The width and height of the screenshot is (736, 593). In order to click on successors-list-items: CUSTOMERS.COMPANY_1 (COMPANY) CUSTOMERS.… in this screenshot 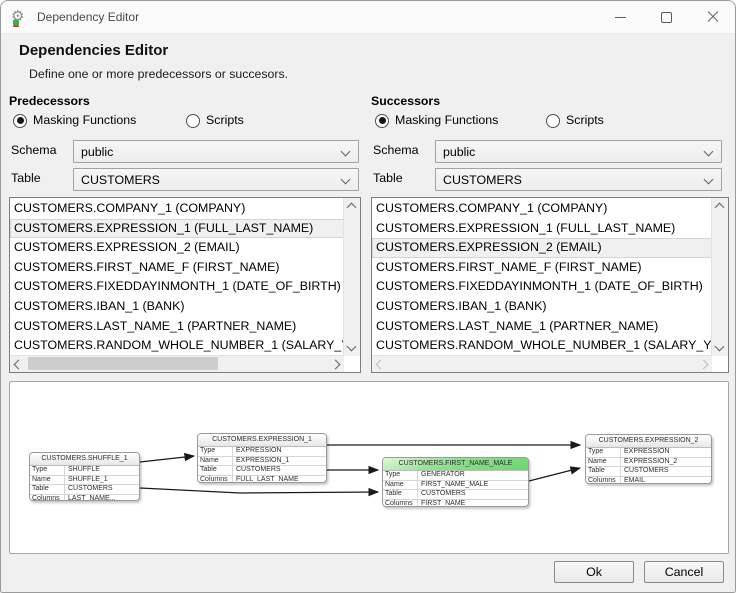, I will do `click(542, 277)`.